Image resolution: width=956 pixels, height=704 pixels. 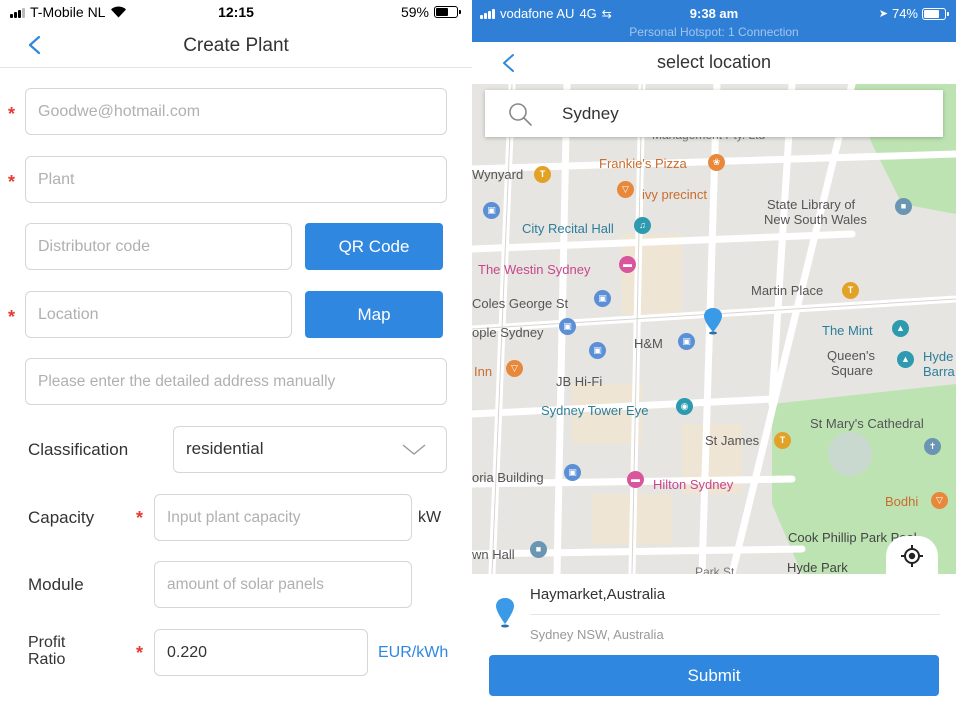 What do you see at coordinates (430, 12) in the screenshot?
I see `battery-group: 59%` at bounding box center [430, 12].